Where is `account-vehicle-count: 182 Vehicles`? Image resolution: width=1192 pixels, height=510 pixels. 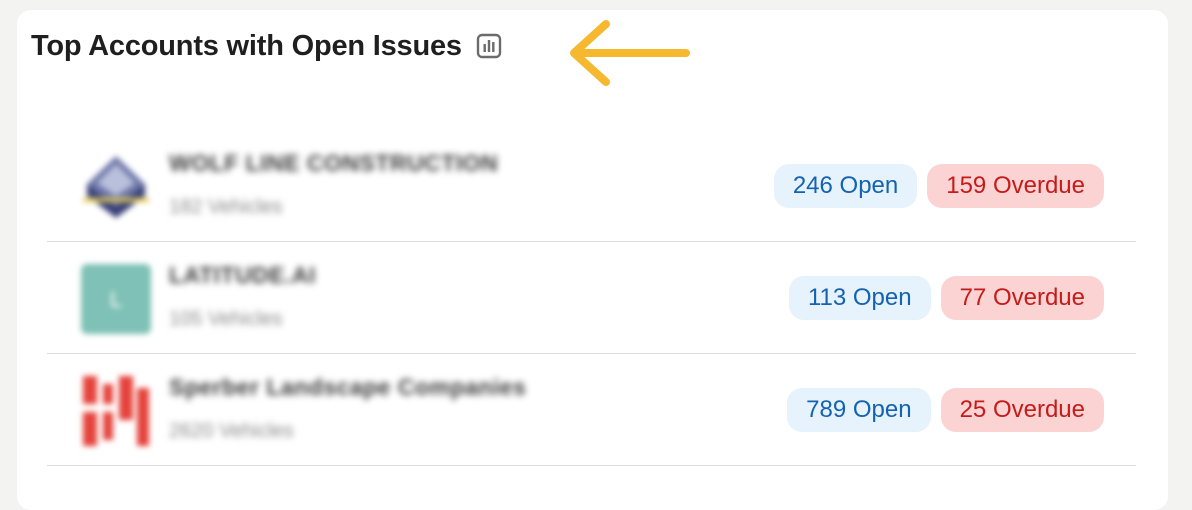 account-vehicle-count: 182 Vehicles is located at coordinates (226, 207).